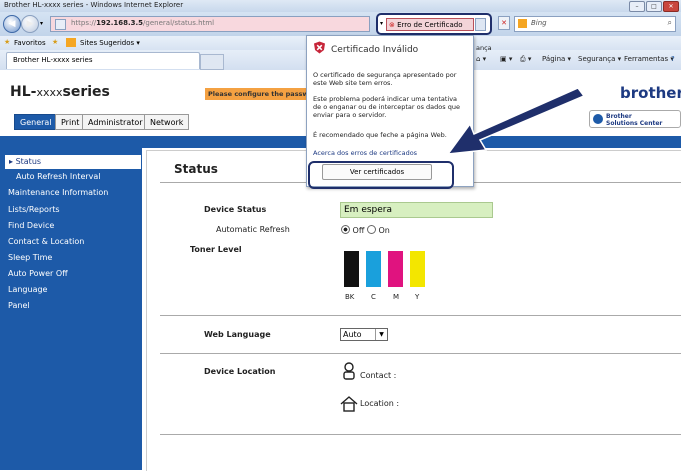 This screenshot has width=681, height=471. What do you see at coordinates (27, 289) in the screenshot?
I see `sidebar-item-language: Language` at bounding box center [27, 289].